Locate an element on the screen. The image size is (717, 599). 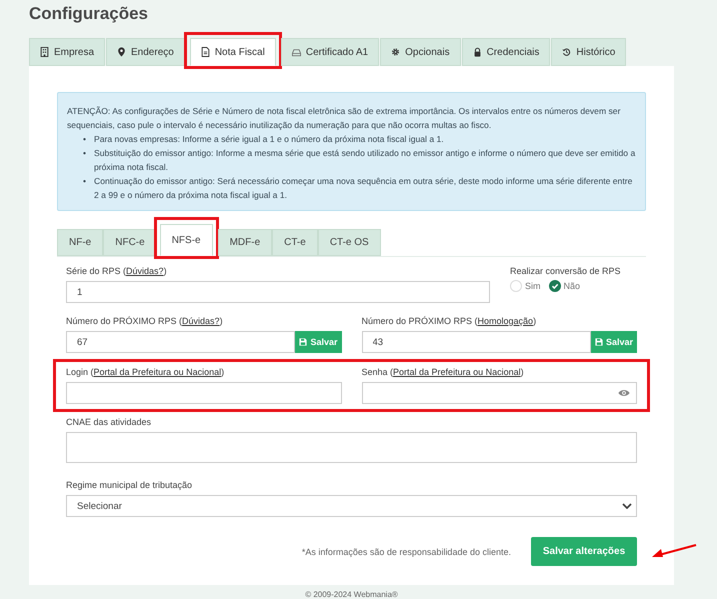
tab: Credenciais is located at coordinates (506, 52).